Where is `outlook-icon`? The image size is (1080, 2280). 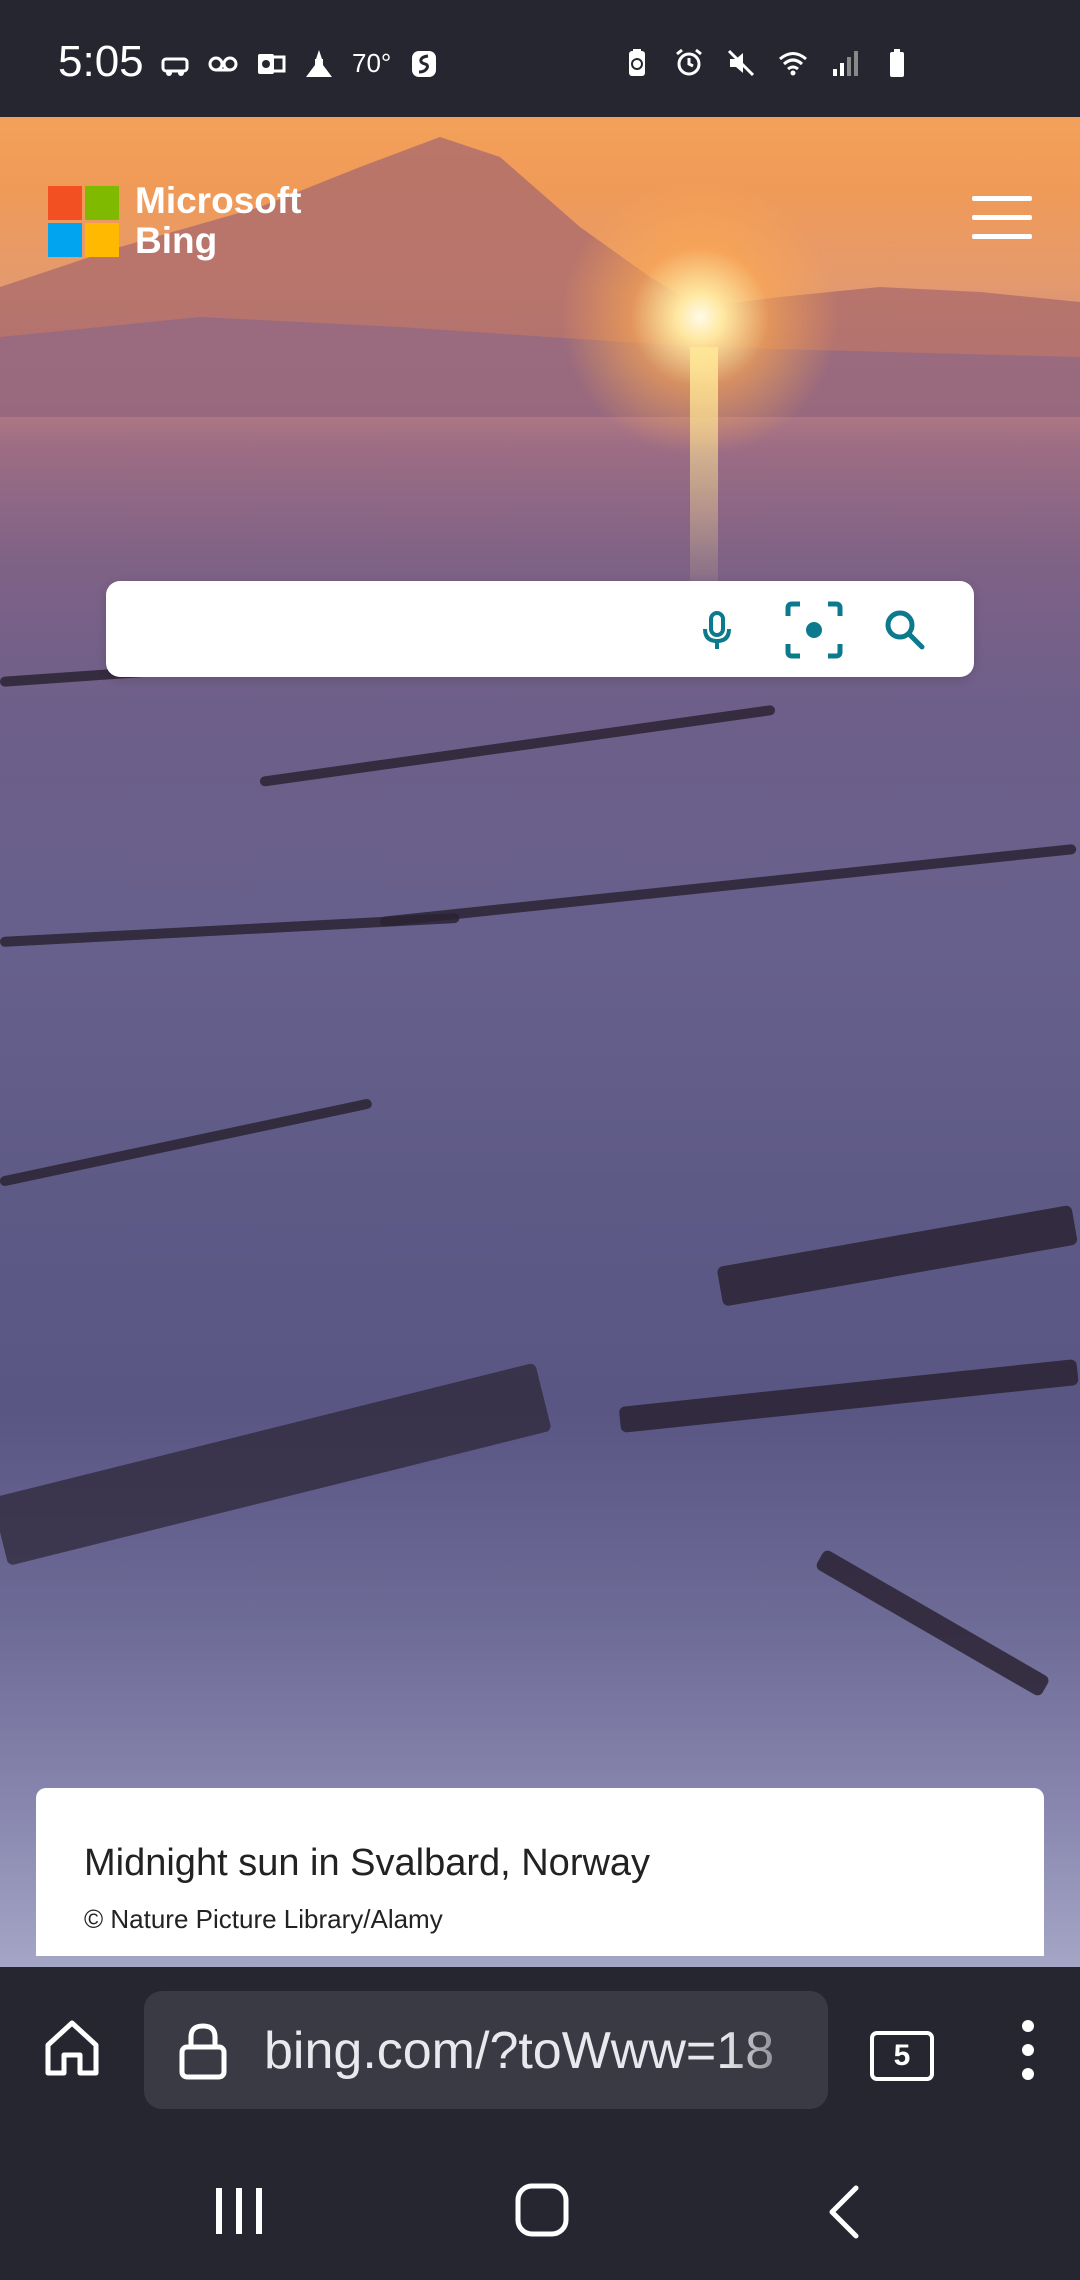 outlook-icon is located at coordinates (272, 63).